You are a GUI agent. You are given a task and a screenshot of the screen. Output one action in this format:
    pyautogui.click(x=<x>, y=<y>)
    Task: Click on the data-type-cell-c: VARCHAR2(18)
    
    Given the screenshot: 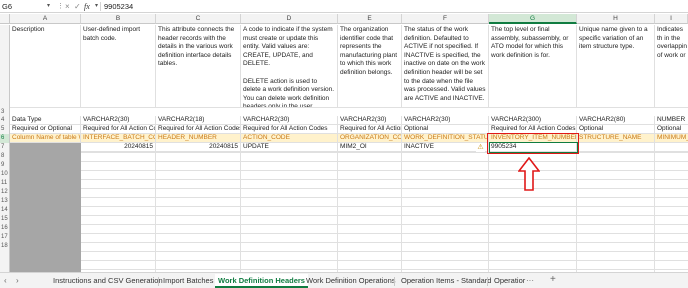 What is the action you would take?
    pyautogui.click(x=198, y=120)
    